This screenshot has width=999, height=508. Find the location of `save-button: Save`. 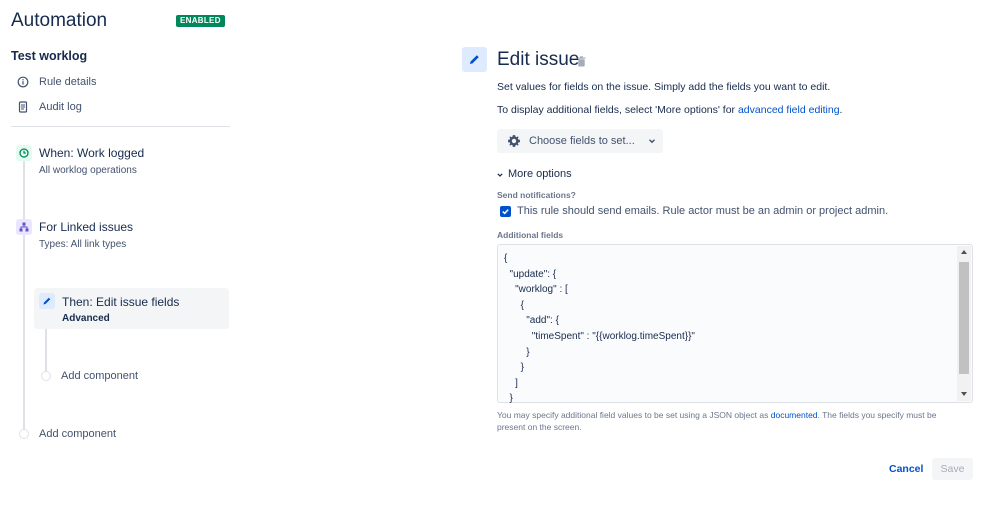

save-button: Save is located at coordinates (952, 469).